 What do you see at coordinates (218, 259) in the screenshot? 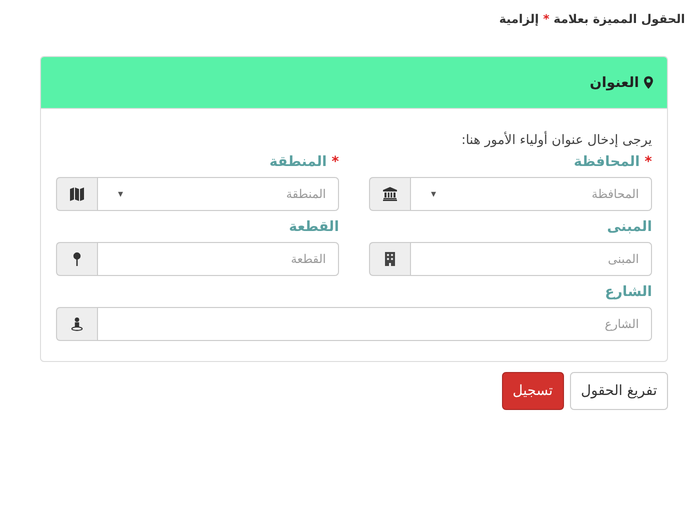
I see `input-field: القطعة` at bounding box center [218, 259].